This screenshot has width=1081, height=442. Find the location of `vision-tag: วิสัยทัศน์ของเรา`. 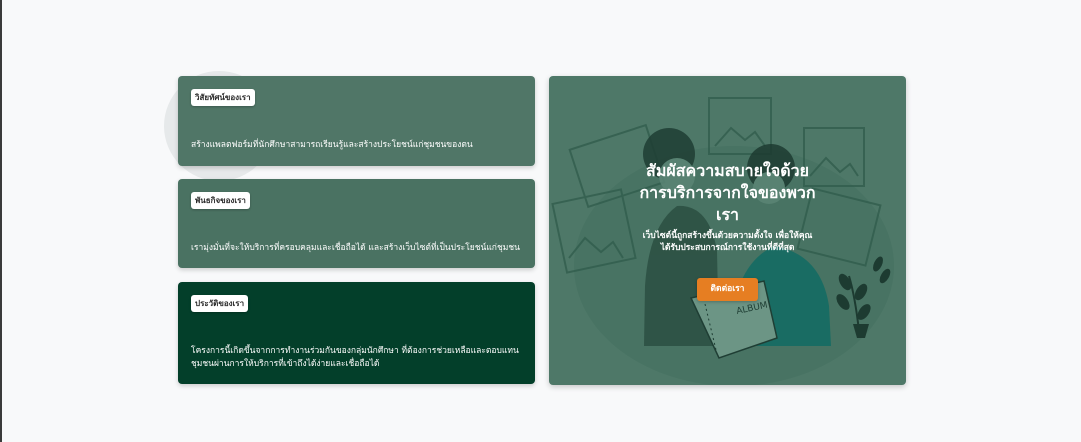

vision-tag: วิสัยทัศน์ของเรา is located at coordinates (223, 97).